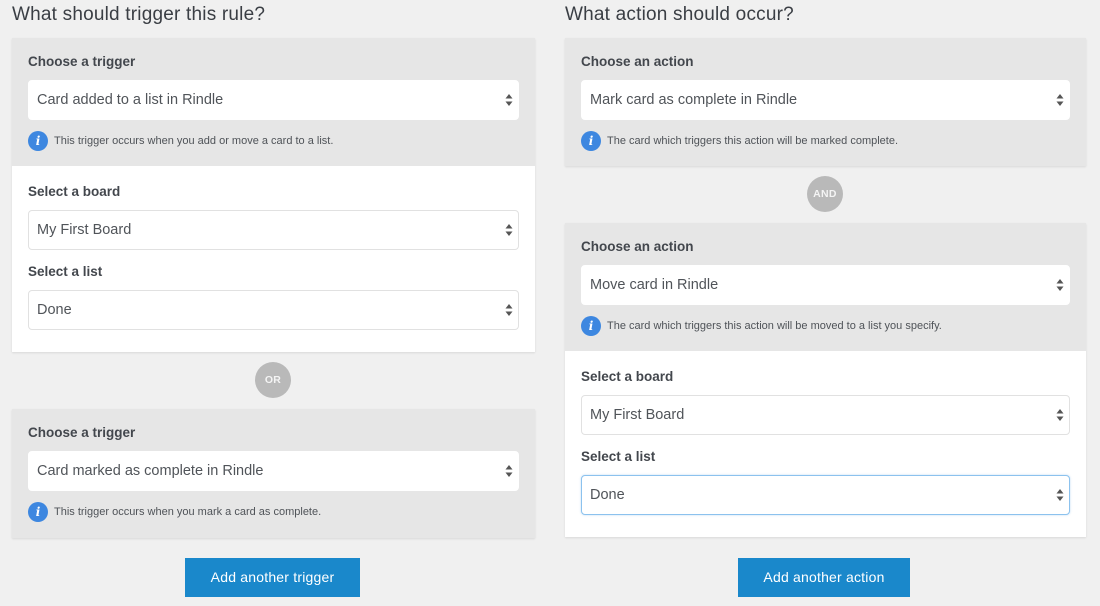 The image size is (1100, 606). I want to click on action-select: Mark card as complete in Rindle, so click(825, 100).